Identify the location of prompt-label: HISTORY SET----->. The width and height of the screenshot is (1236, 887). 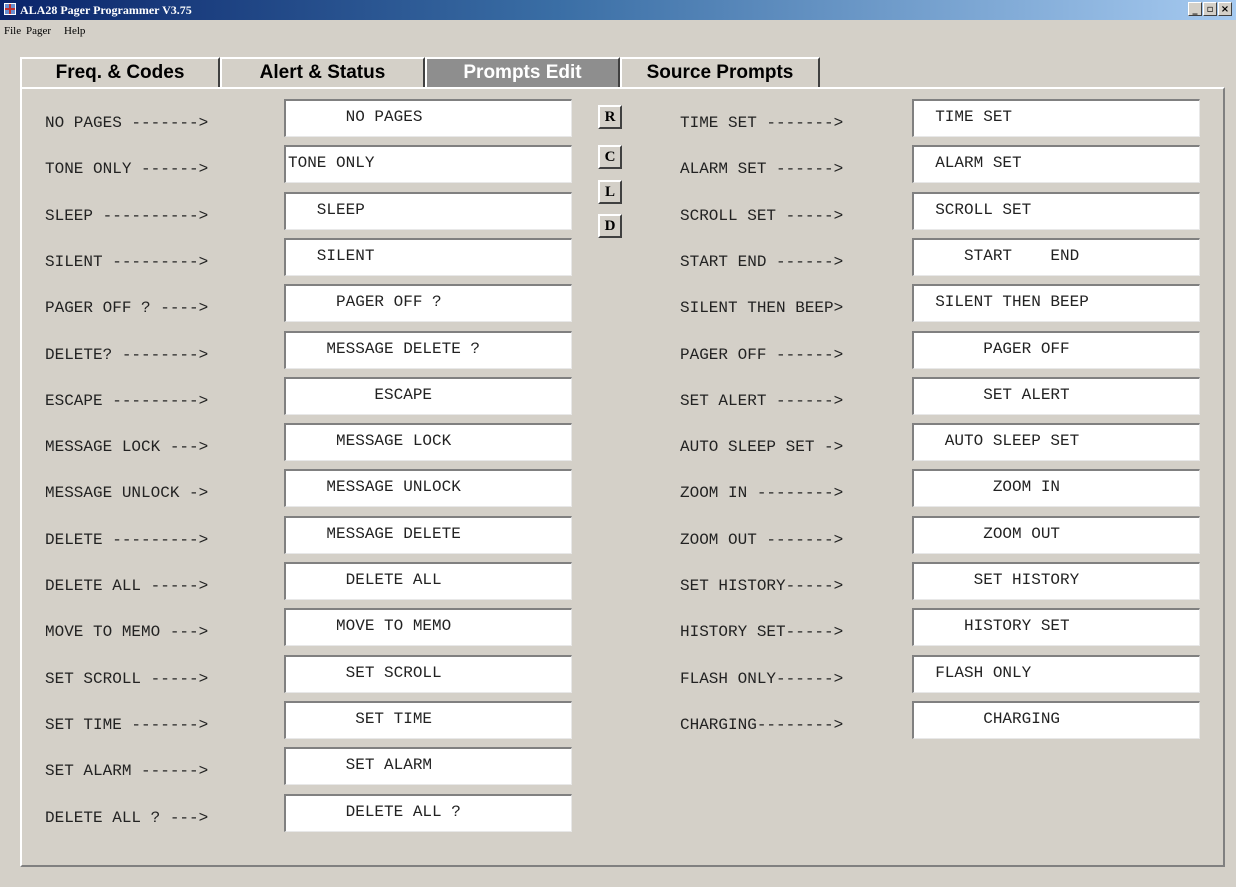
(762, 632).